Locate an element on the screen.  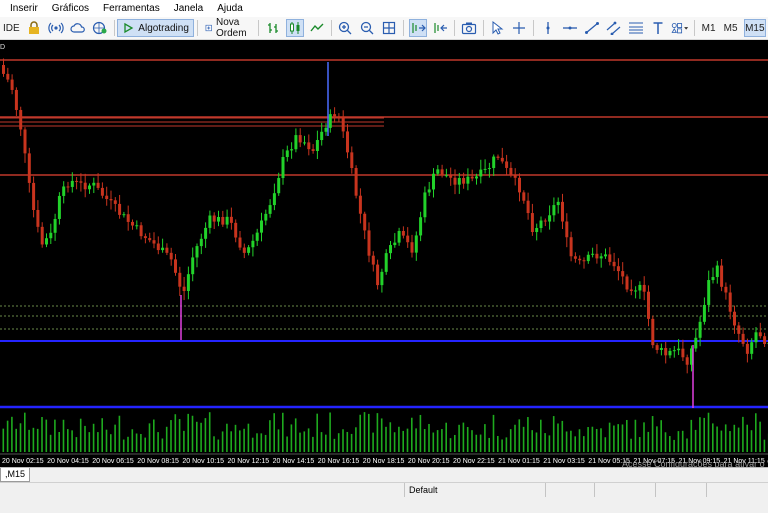
time-axis-label: 20 Nov 14:15 is located at coordinates (294, 461).